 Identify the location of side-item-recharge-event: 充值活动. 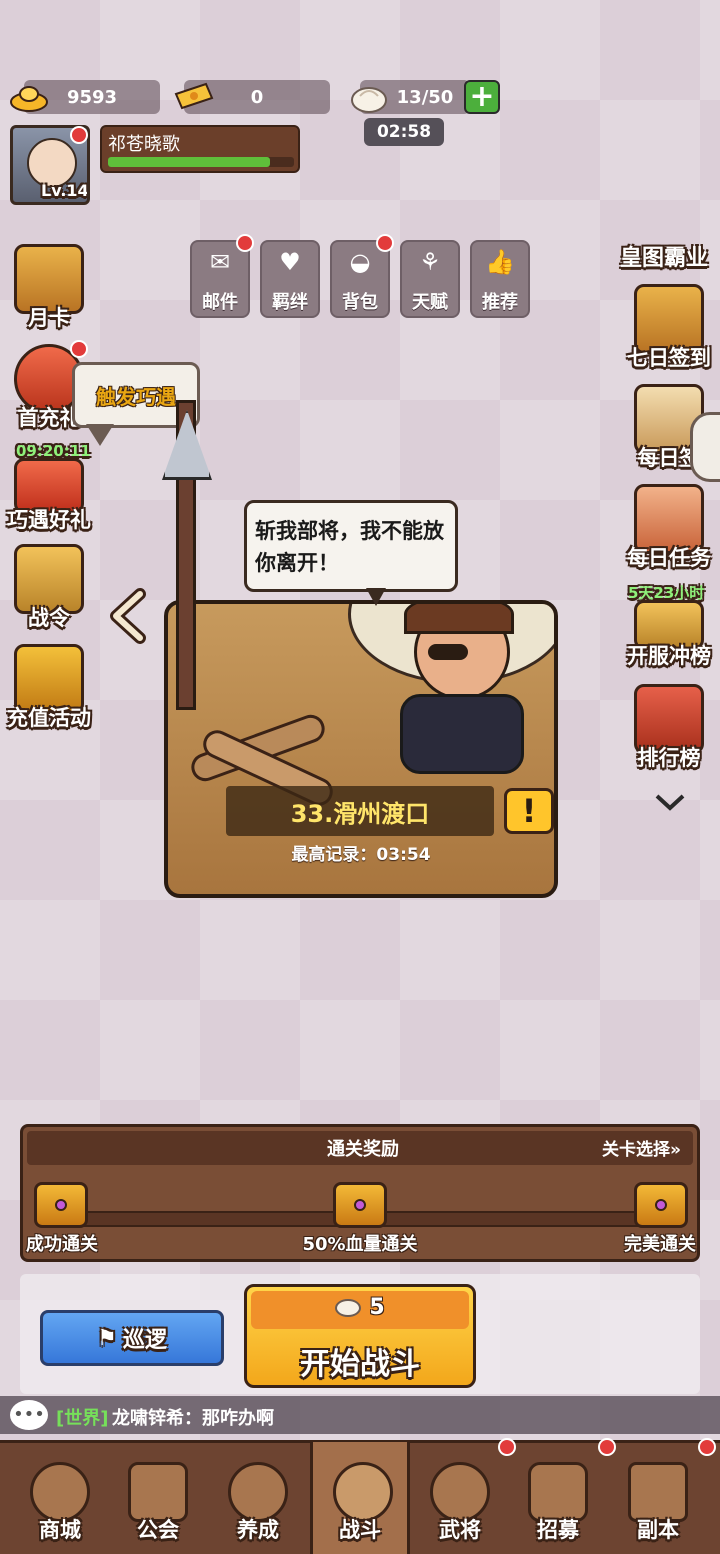
(49, 691).